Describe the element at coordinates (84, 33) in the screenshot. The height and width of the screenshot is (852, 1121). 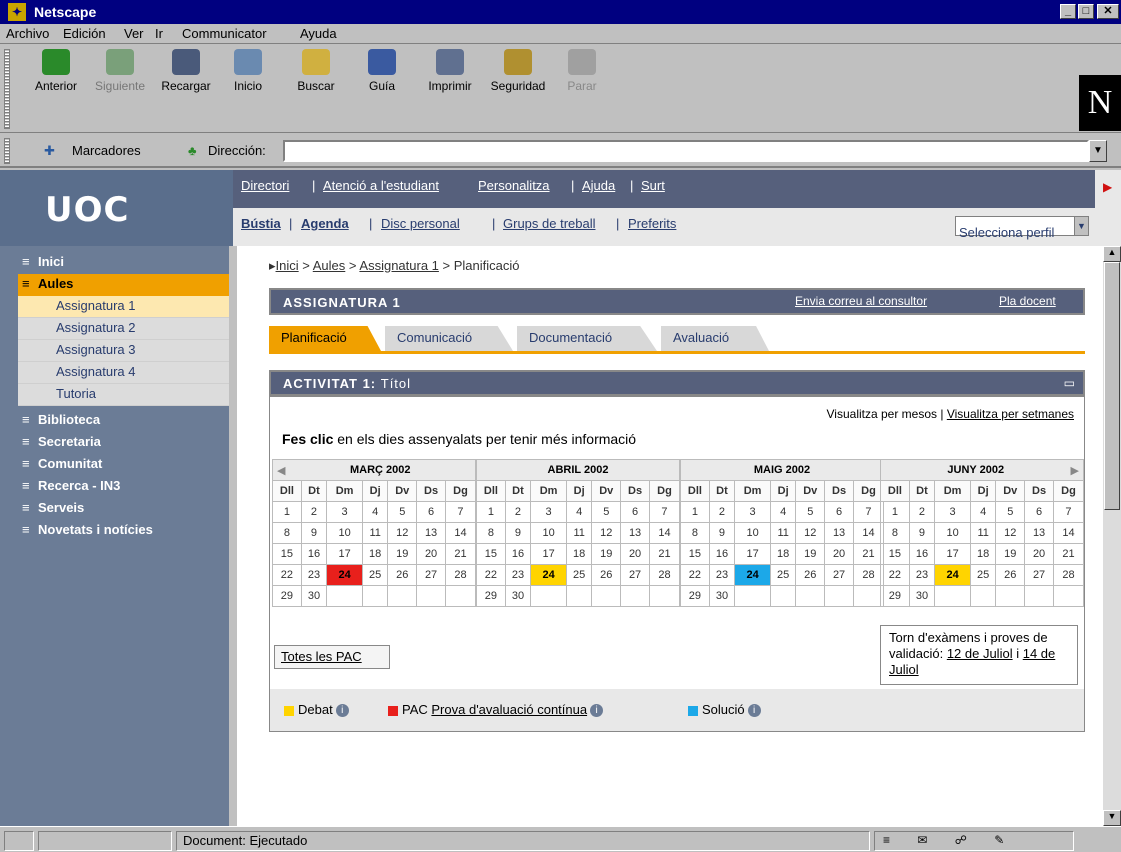
I see `menu-edicion: Edición` at that location.